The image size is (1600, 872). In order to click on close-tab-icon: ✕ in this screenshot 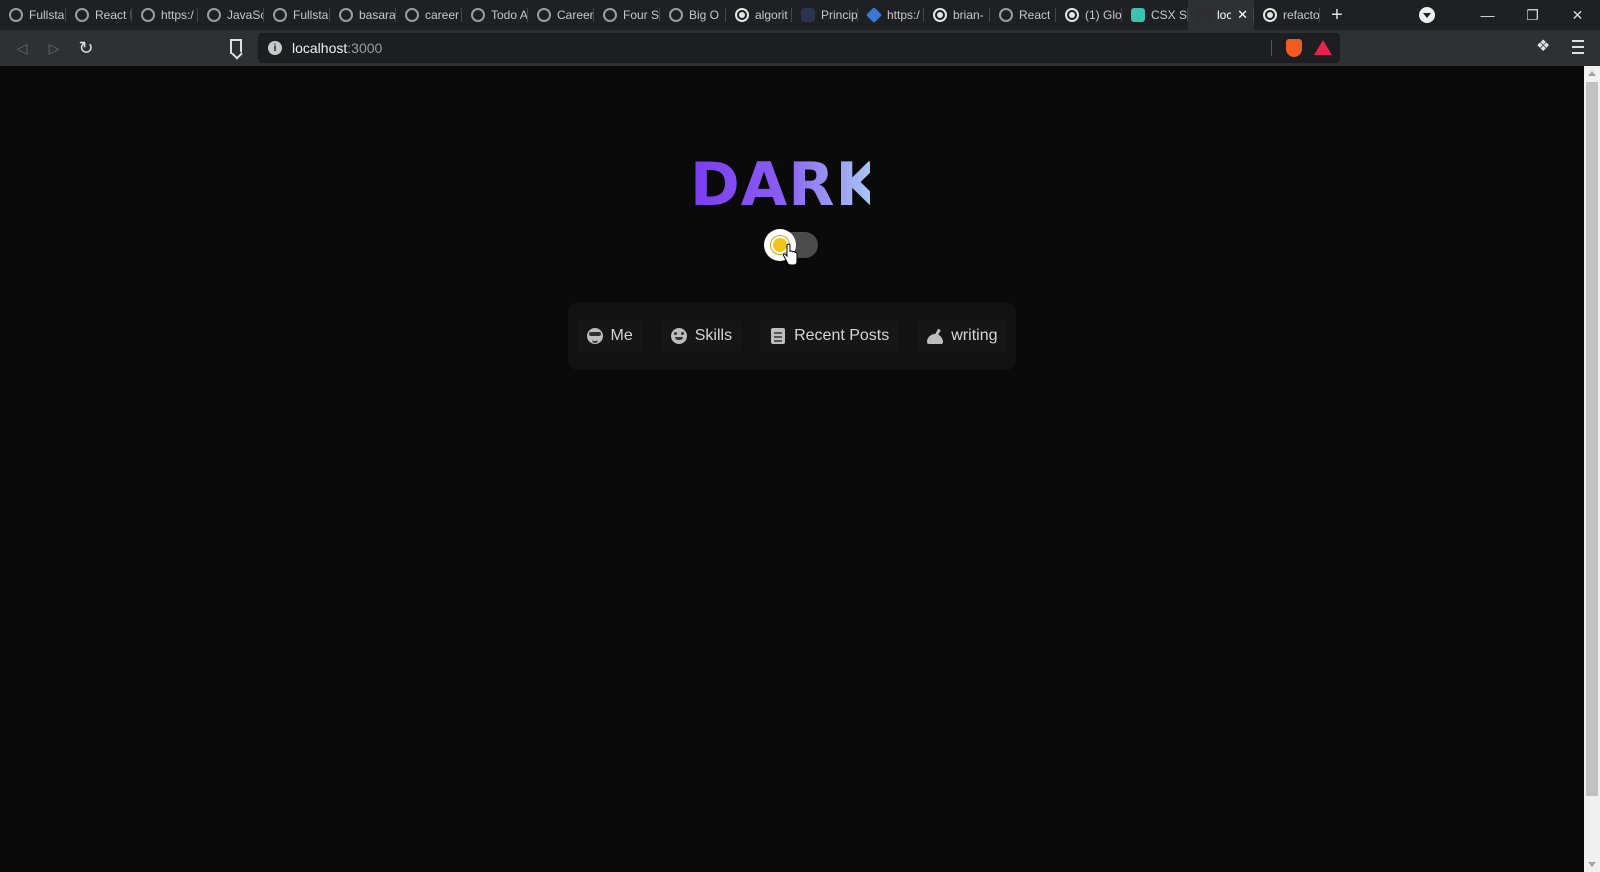, I will do `click(1242, 15)`.